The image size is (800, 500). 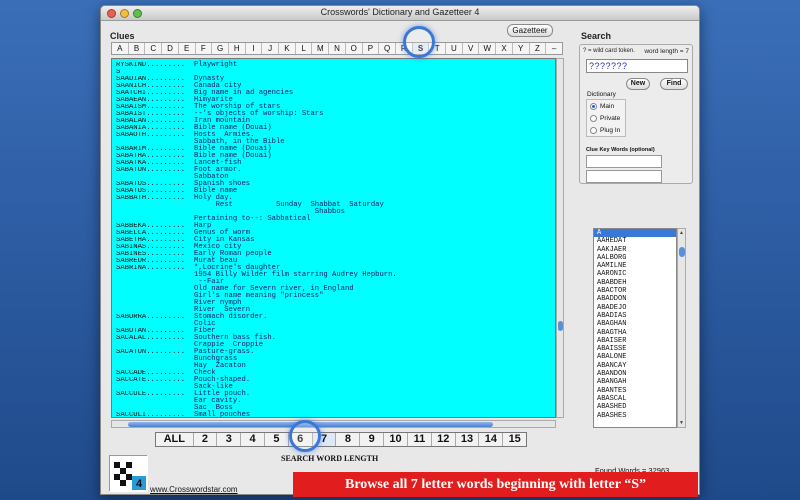 I want to click on letter-tab-q: Q, so click(x=387, y=48).